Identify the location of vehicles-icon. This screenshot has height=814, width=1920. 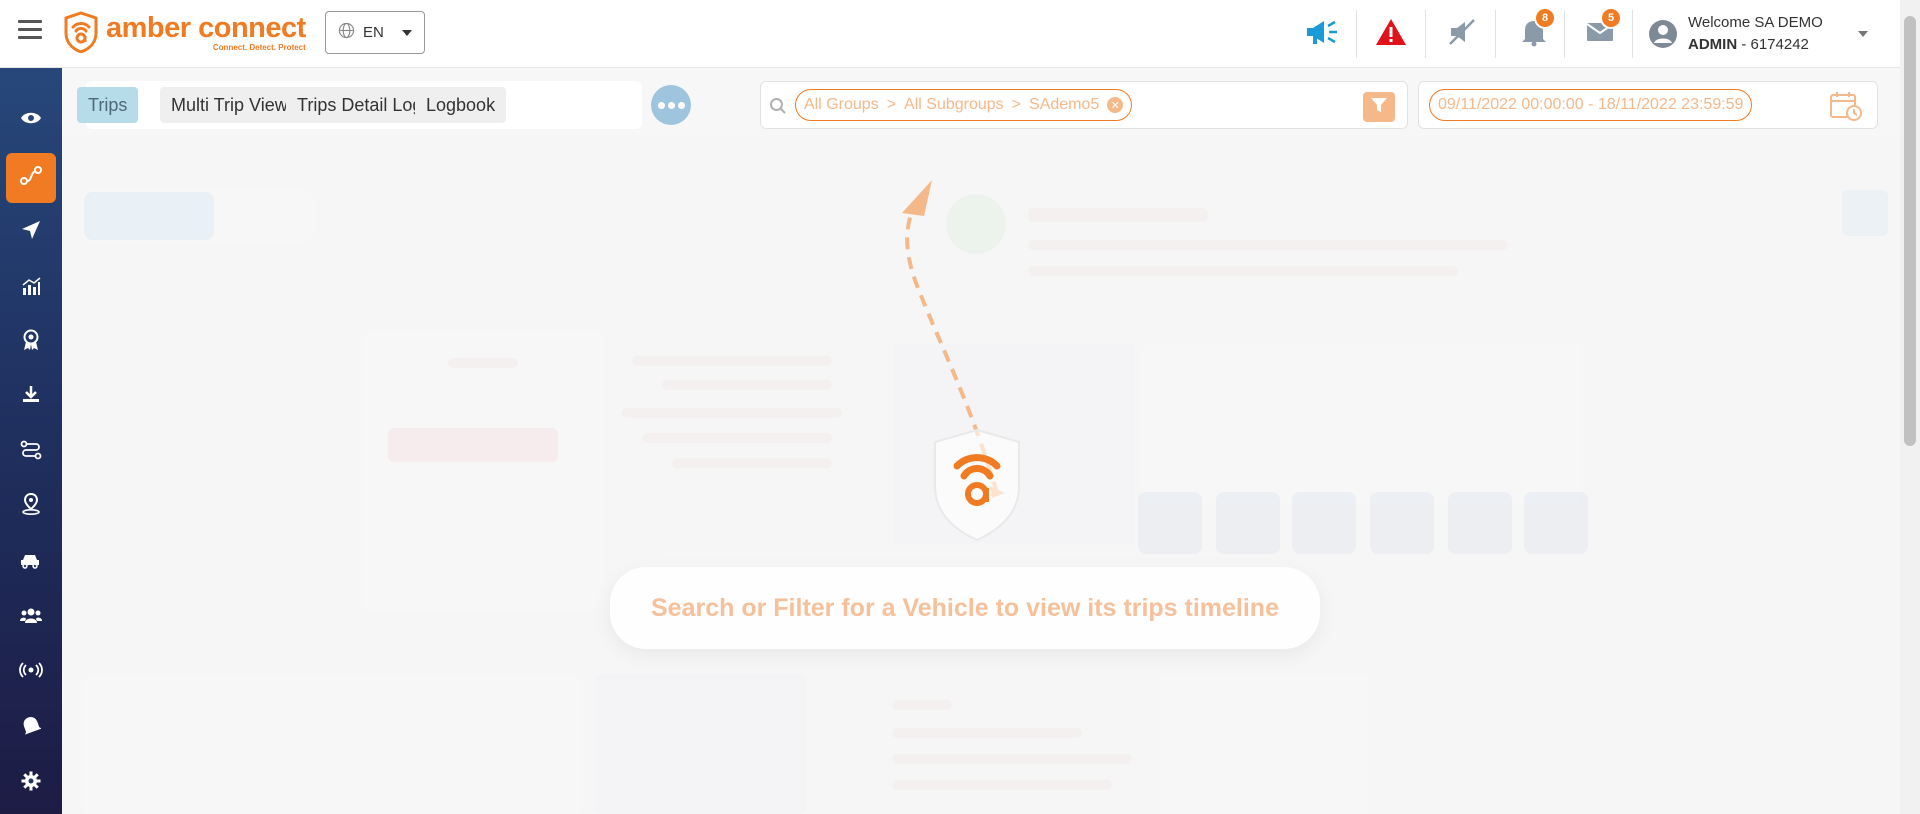
(31, 562).